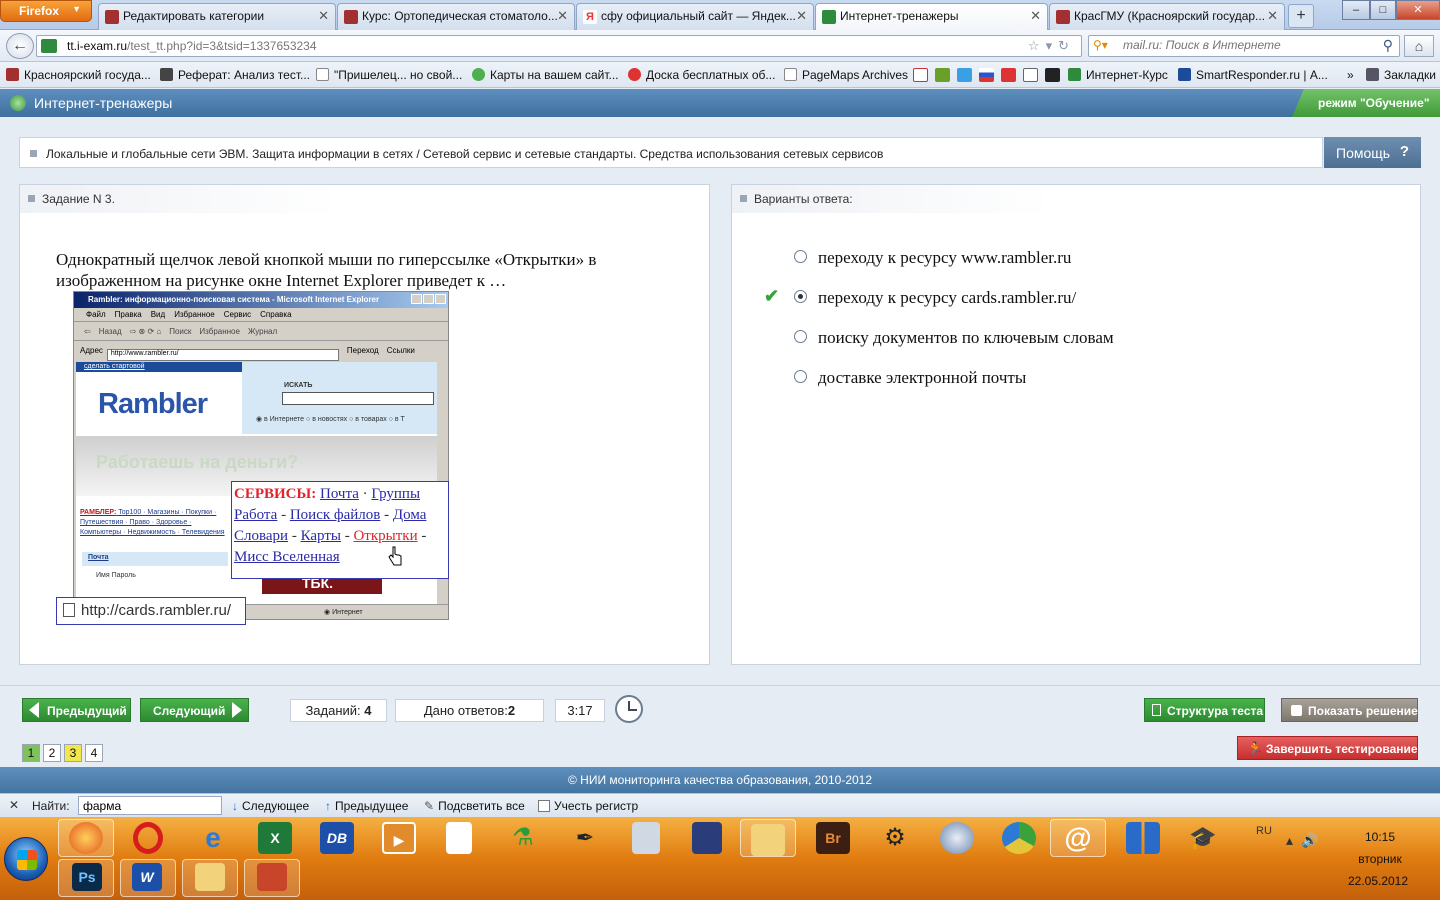 This screenshot has width=1440, height=900. I want to click on maximize-button: □, so click(1383, 10).